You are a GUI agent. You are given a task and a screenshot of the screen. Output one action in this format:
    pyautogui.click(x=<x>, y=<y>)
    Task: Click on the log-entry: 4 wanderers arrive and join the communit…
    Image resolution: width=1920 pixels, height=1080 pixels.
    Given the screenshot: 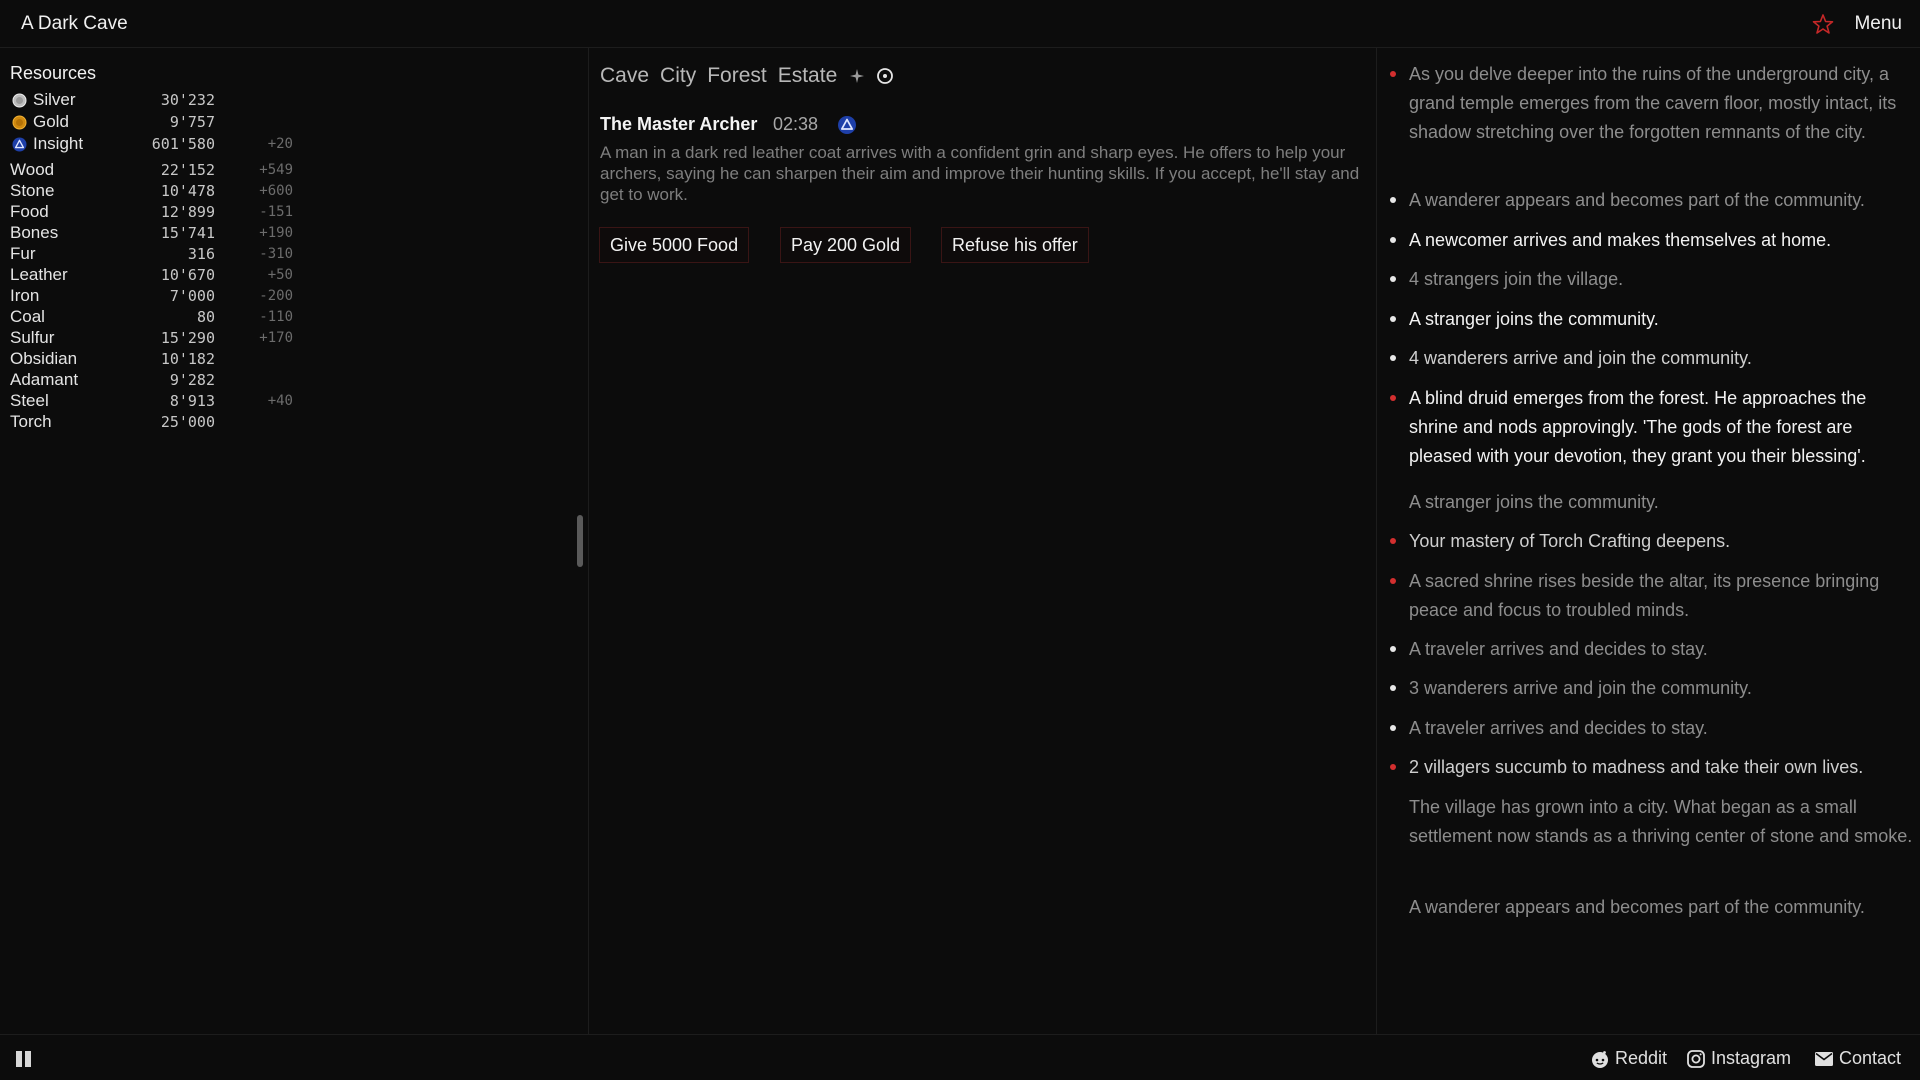 What is the action you would take?
    pyautogui.click(x=1647, y=358)
    